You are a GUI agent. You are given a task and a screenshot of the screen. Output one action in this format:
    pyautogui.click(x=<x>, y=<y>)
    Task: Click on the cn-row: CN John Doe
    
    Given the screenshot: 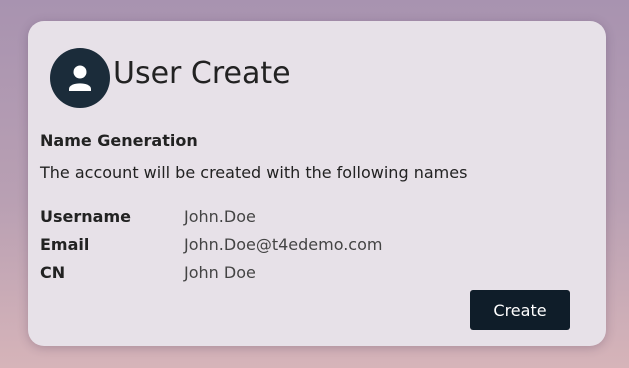 What is the action you would take?
    pyautogui.click(x=280, y=273)
    